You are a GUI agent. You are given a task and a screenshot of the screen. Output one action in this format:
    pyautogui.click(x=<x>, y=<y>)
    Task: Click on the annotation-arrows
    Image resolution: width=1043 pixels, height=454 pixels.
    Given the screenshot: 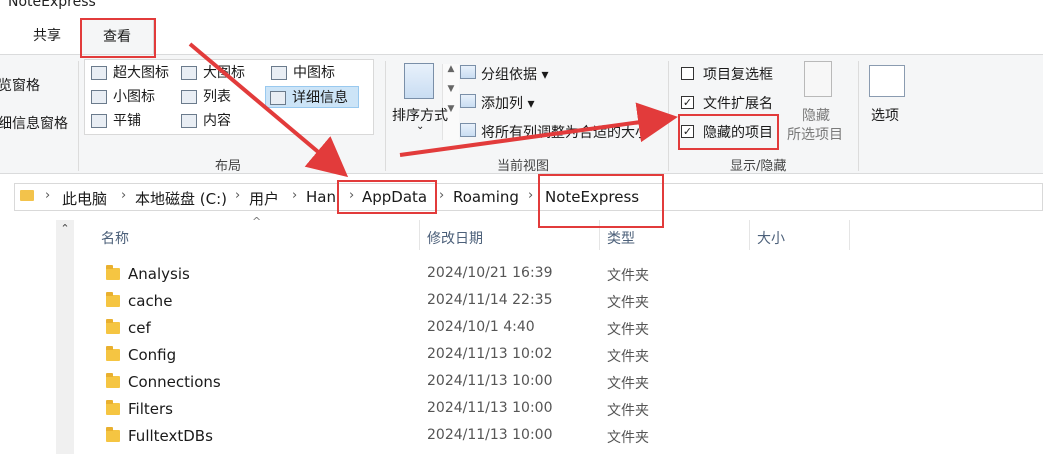 What is the action you would take?
    pyautogui.click(x=433, y=110)
    